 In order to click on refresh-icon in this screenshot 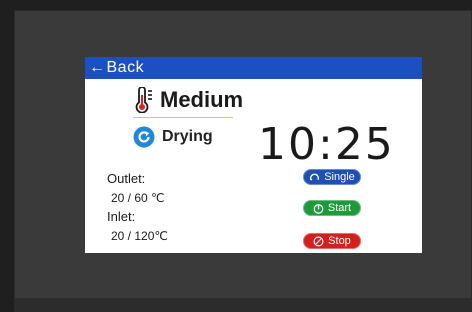, I will do `click(144, 137)`.